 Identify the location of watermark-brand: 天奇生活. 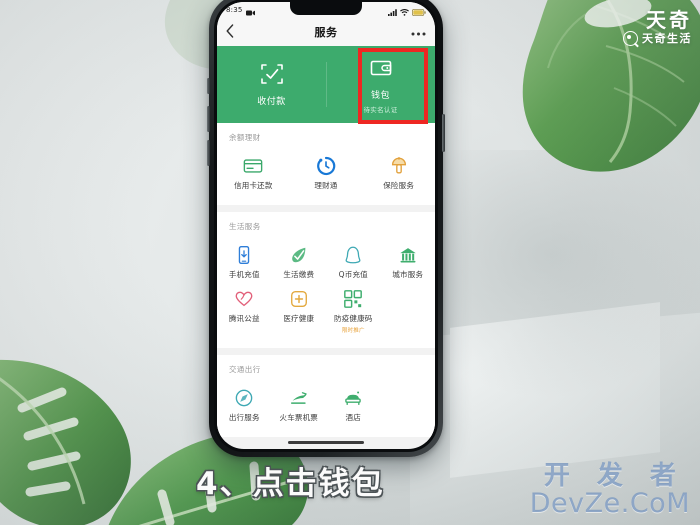
(657, 38).